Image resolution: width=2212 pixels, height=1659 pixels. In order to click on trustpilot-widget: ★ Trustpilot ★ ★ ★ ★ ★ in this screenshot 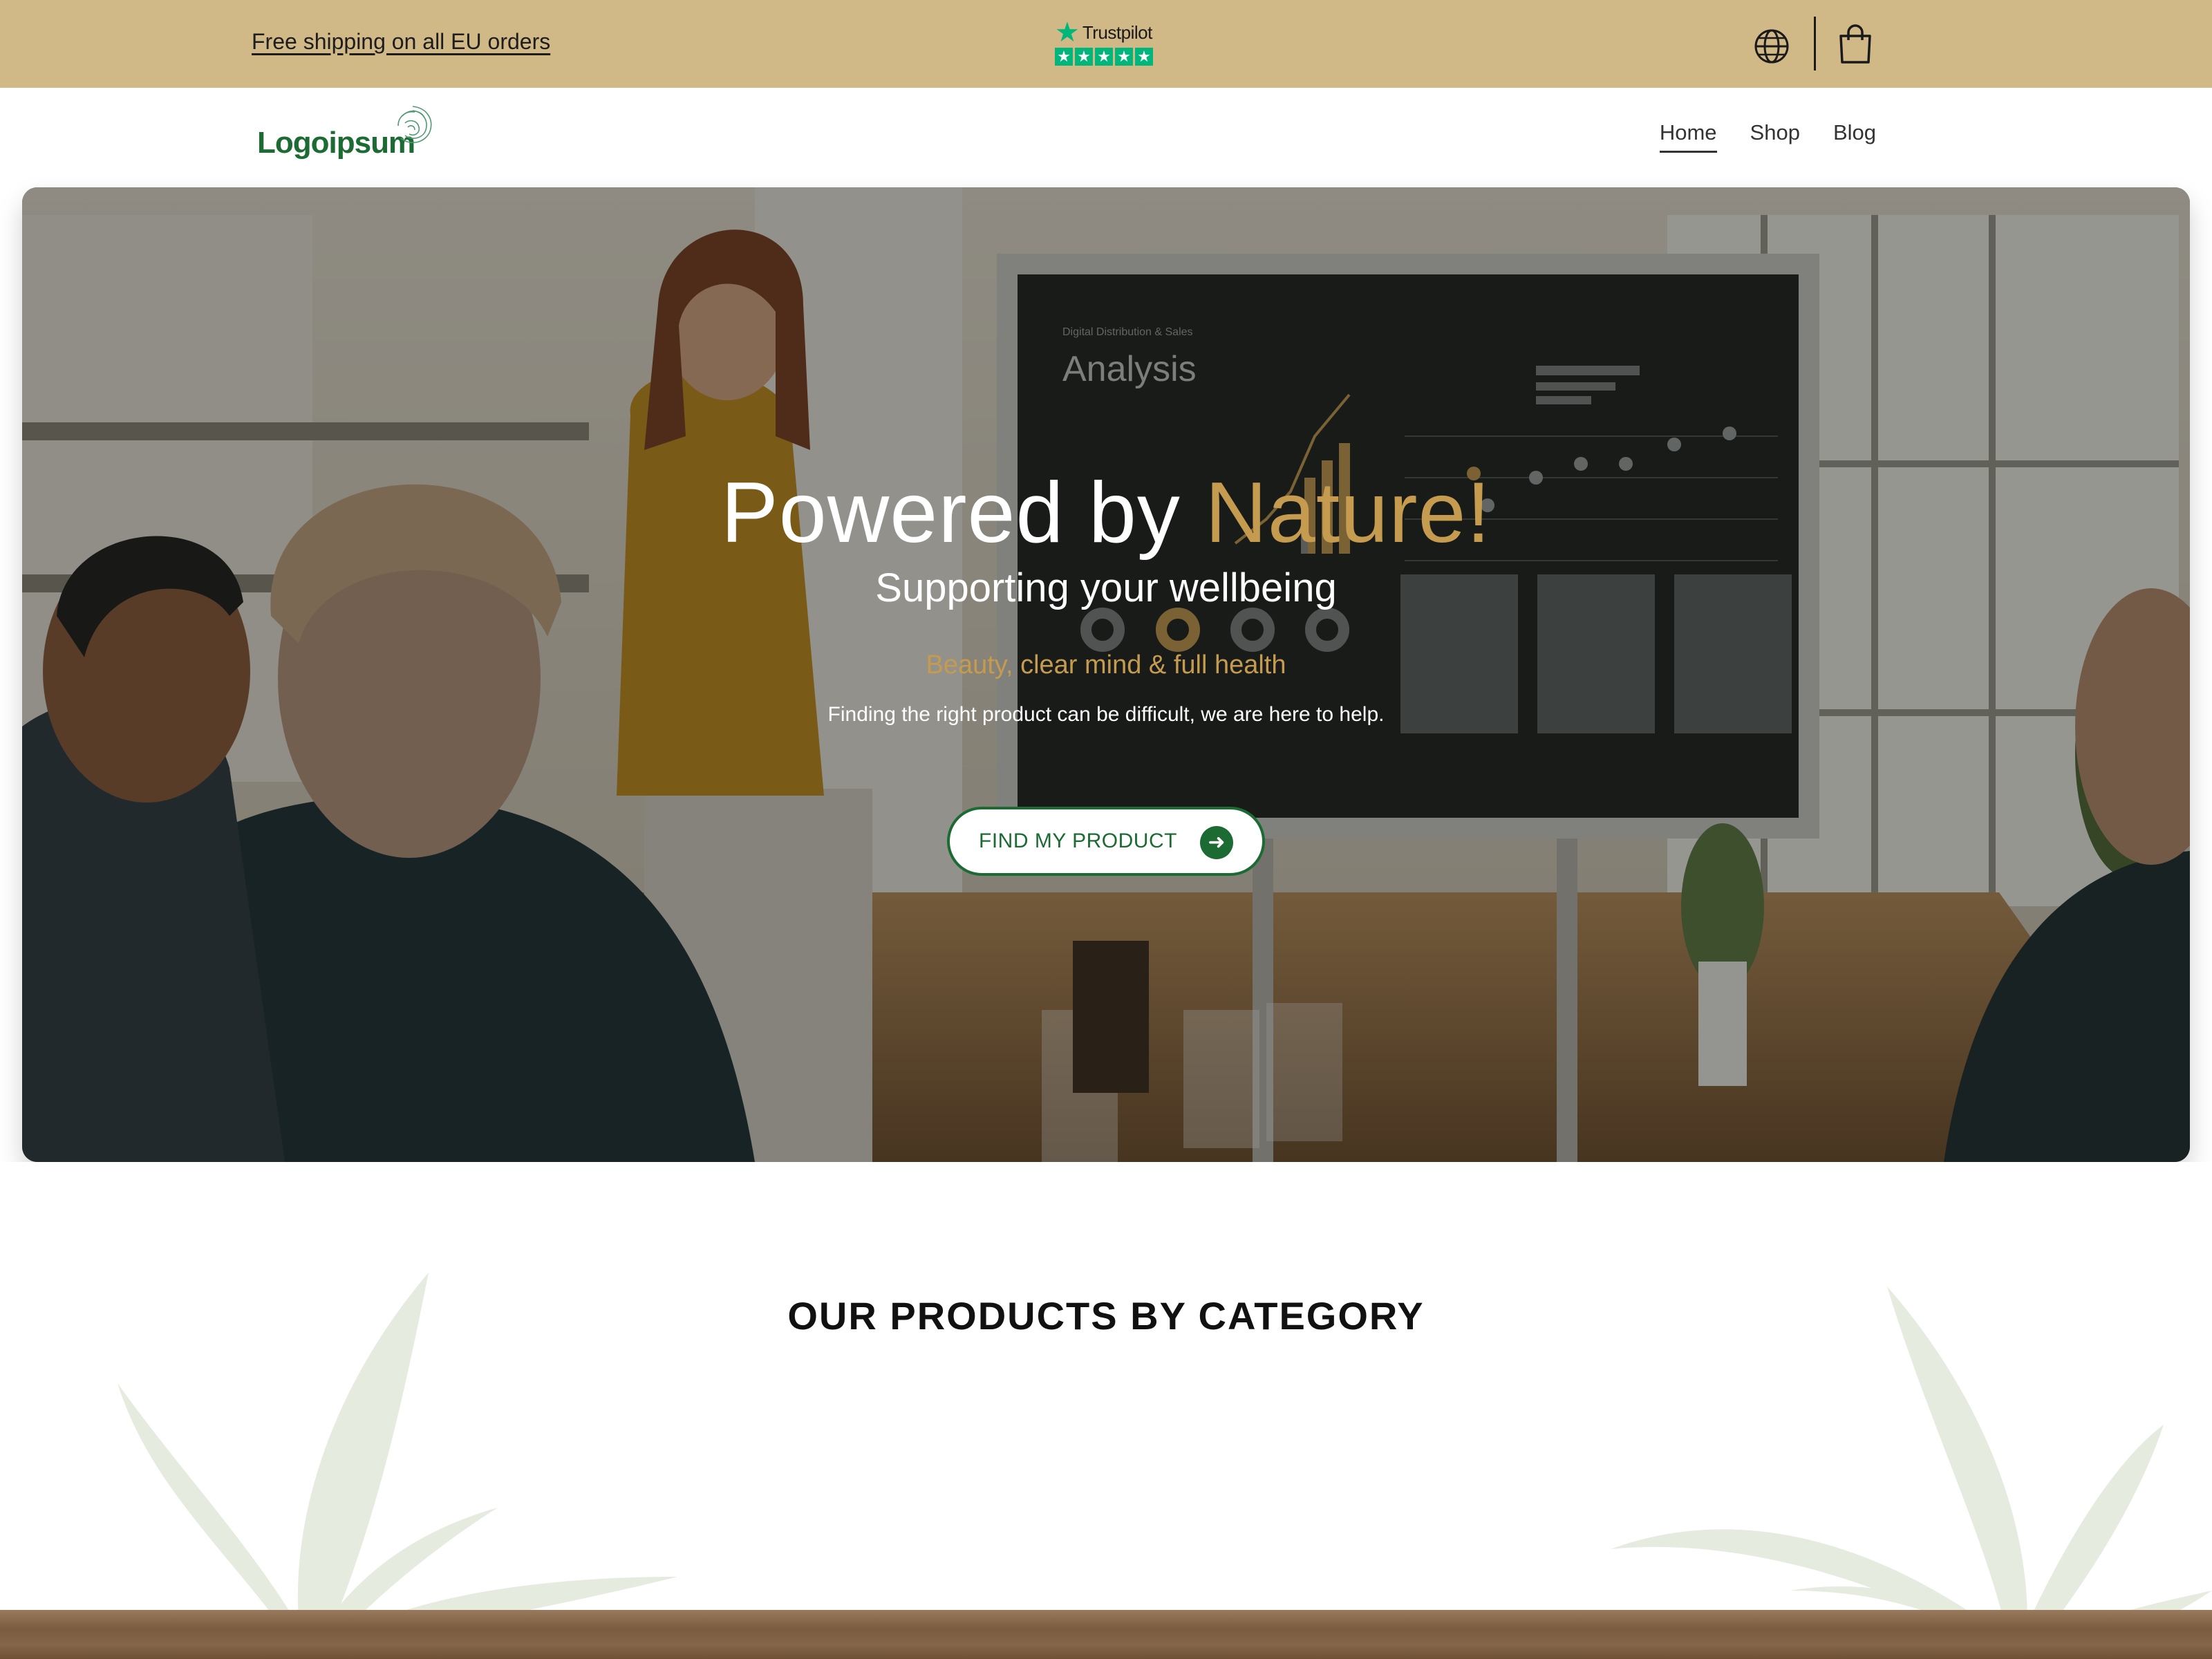, I will do `click(1106, 45)`.